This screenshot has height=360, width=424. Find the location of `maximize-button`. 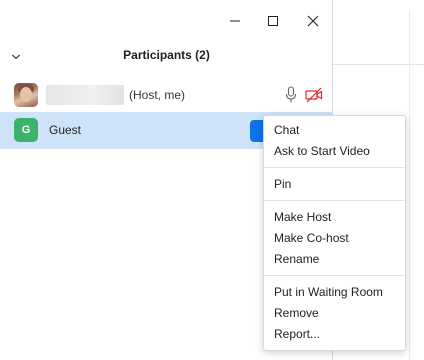

maximize-button is located at coordinates (273, 21).